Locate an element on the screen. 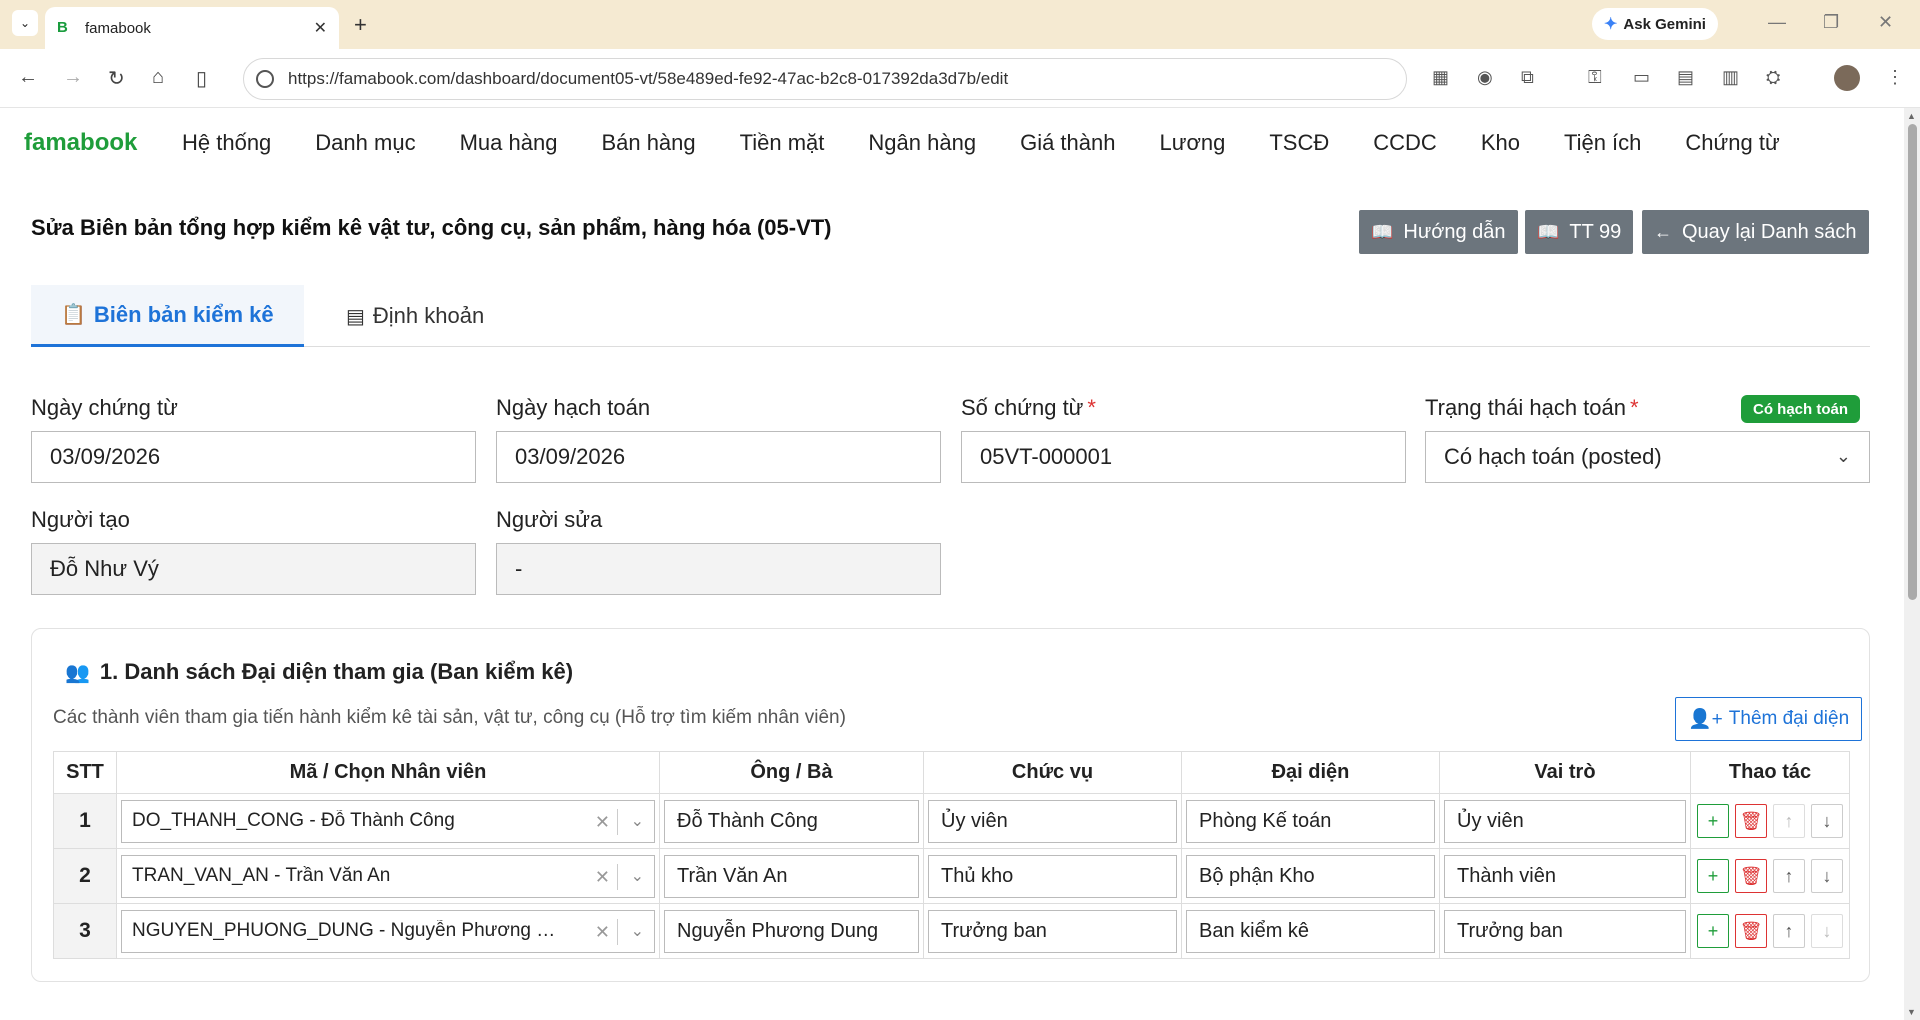  tab-label: Định khoản is located at coordinates (428, 315).